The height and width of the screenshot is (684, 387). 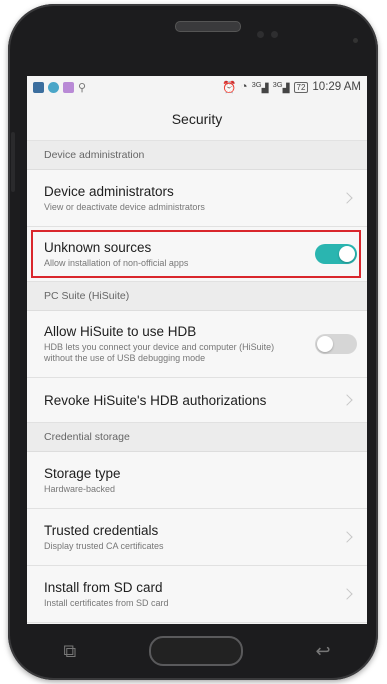 I want to click on setting-revoke-hisuite: Revoke HiSuite's HDB authorizations, so click(x=197, y=400).